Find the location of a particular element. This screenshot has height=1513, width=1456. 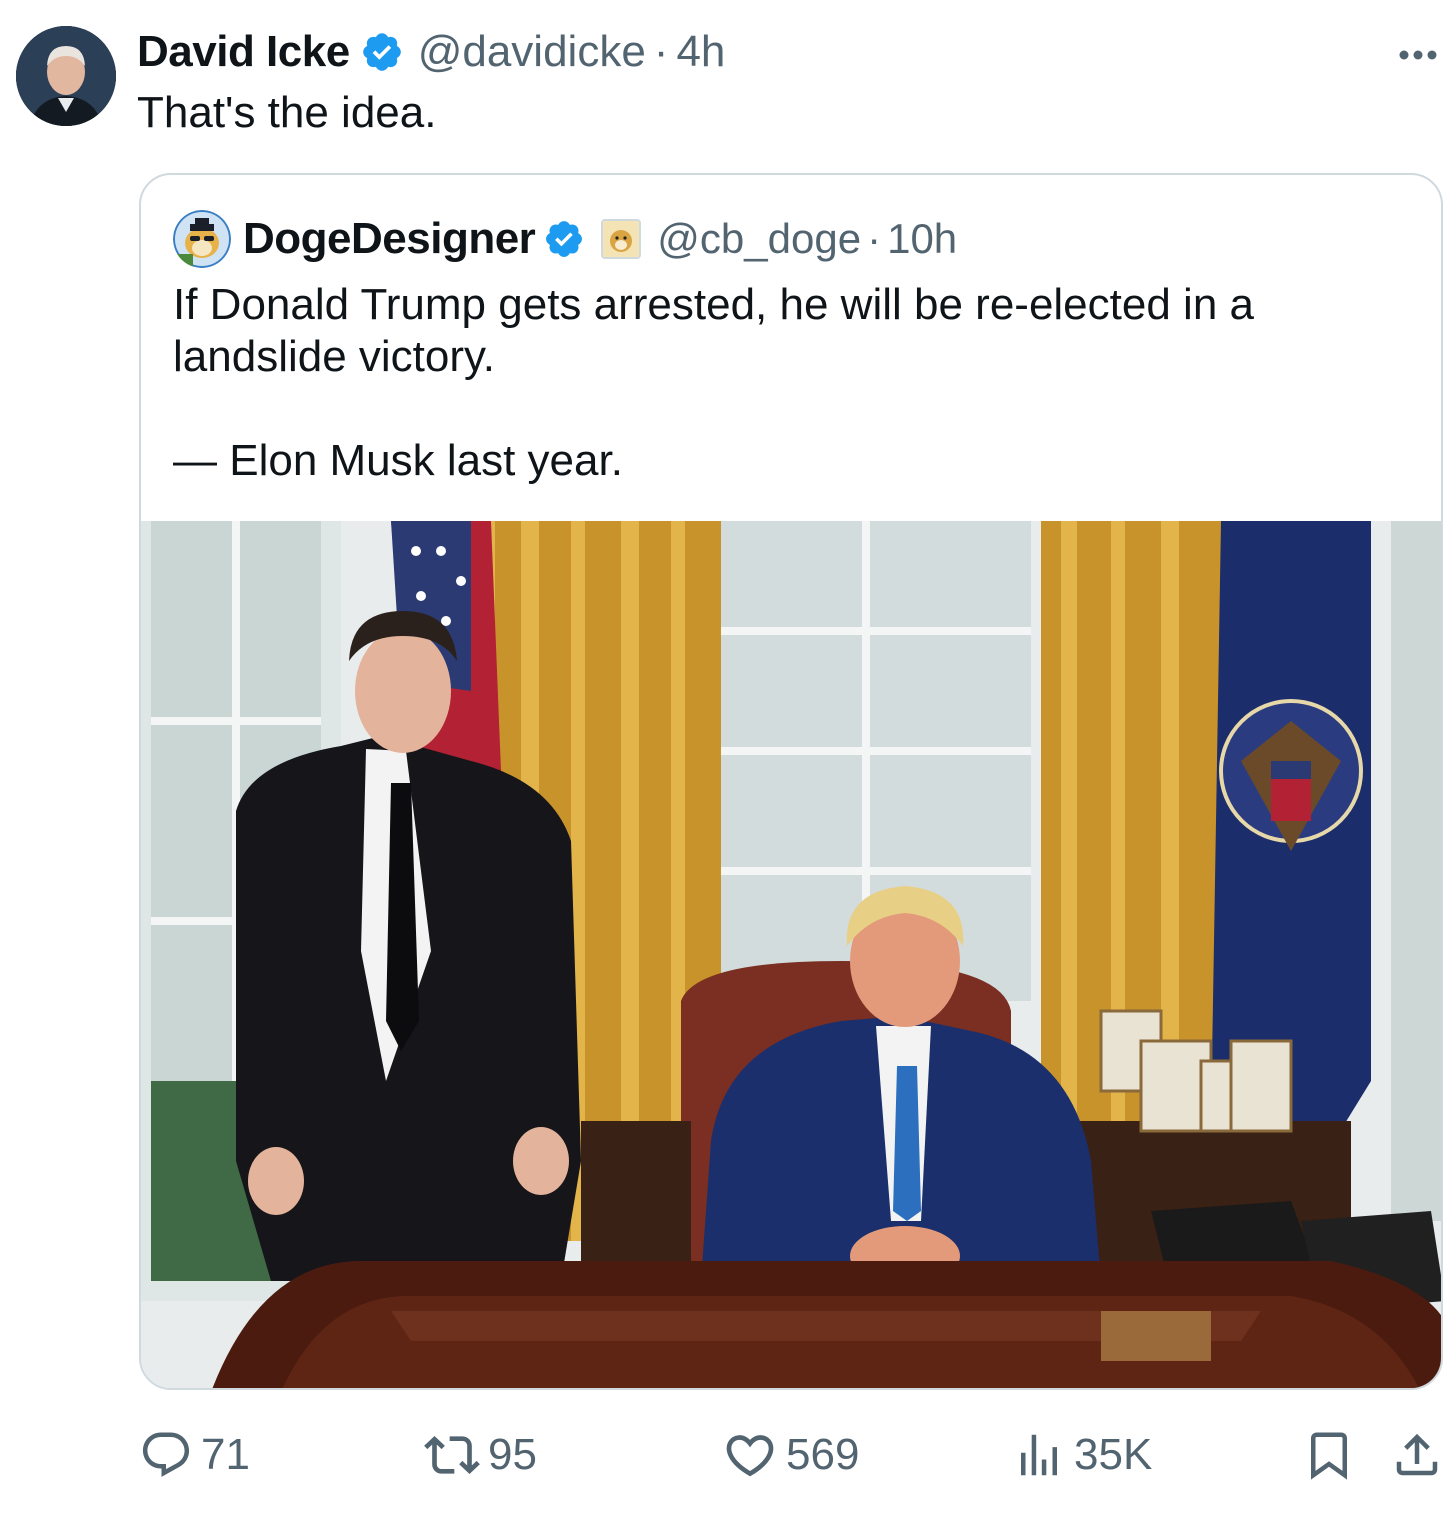

more-icon is located at coordinates (1418, 55).